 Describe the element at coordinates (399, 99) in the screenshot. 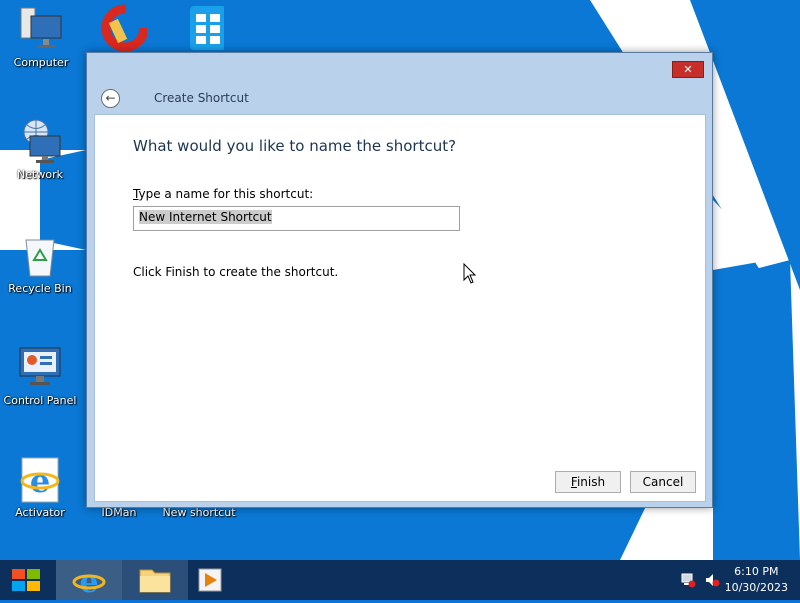

I see `wizard-nav: ← Create Shortcut` at that location.